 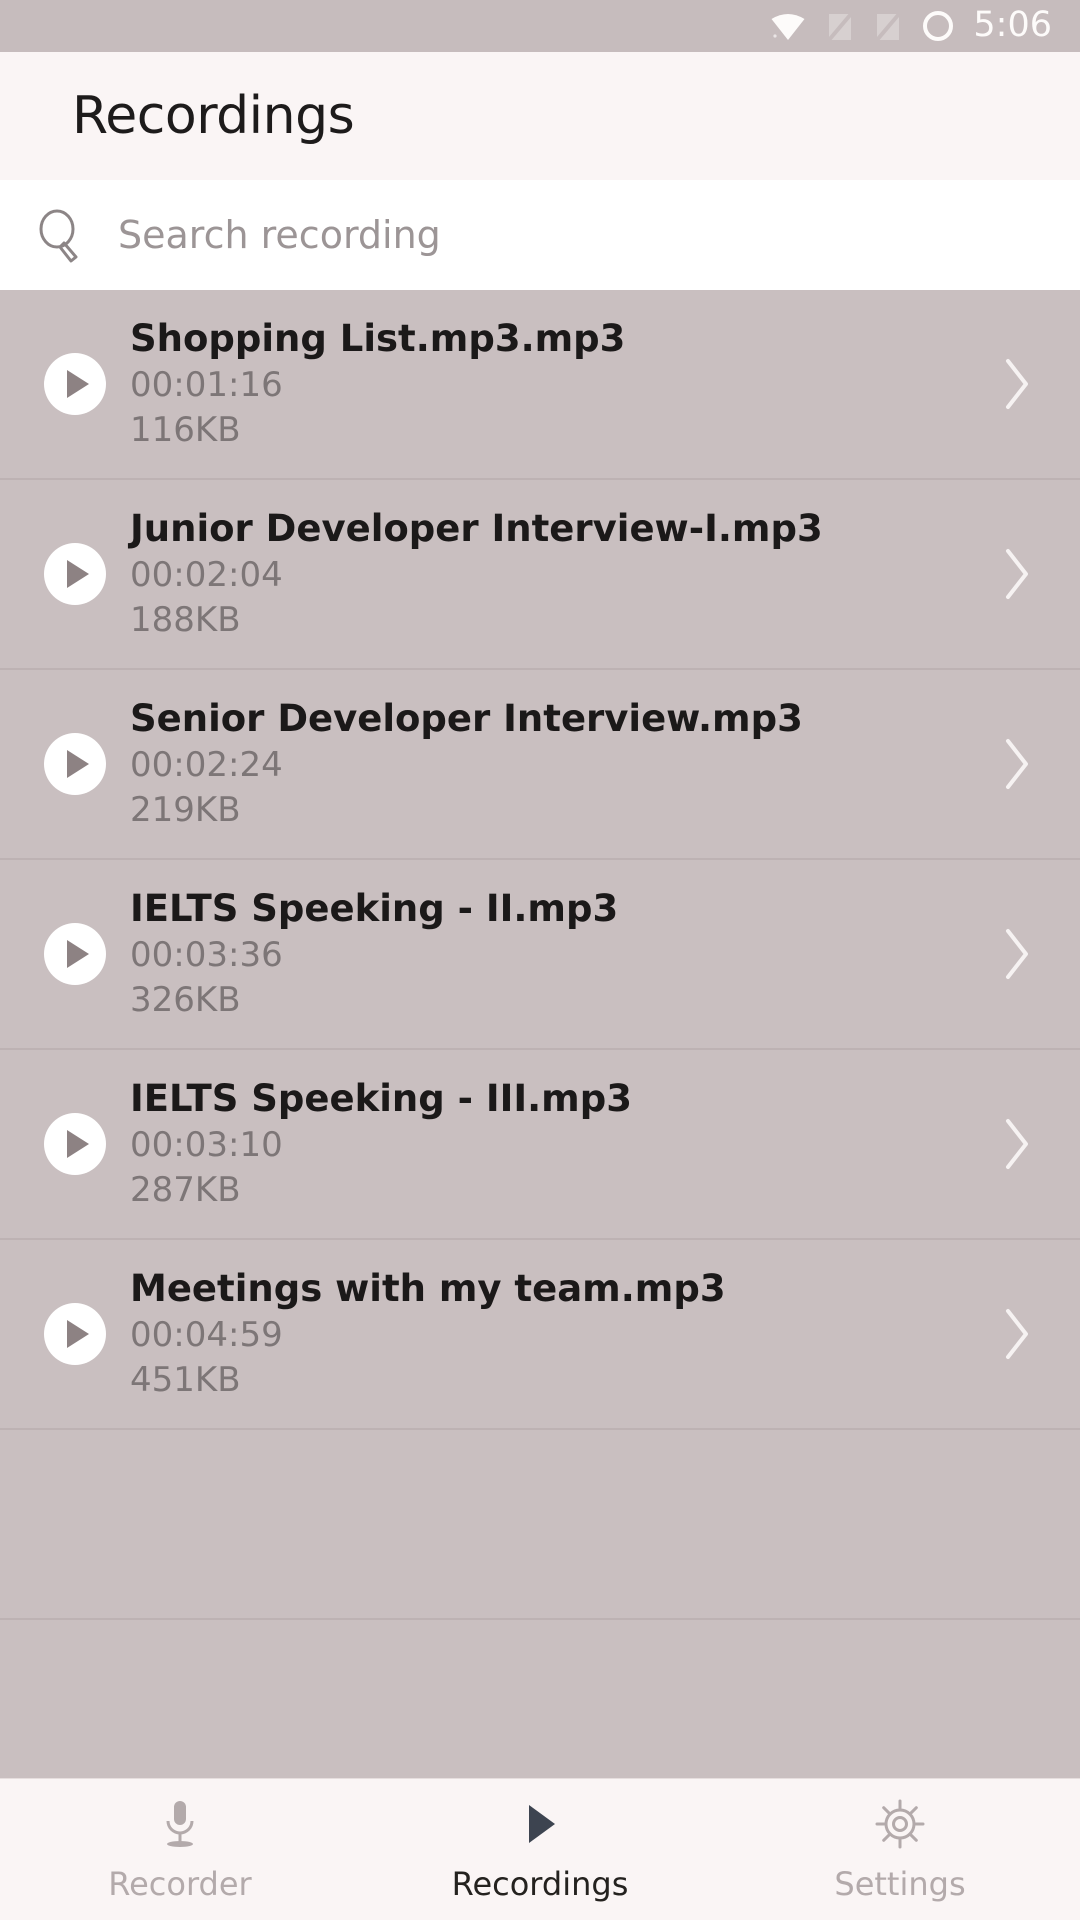 I want to click on microphone-icon, so click(x=180, y=1824).